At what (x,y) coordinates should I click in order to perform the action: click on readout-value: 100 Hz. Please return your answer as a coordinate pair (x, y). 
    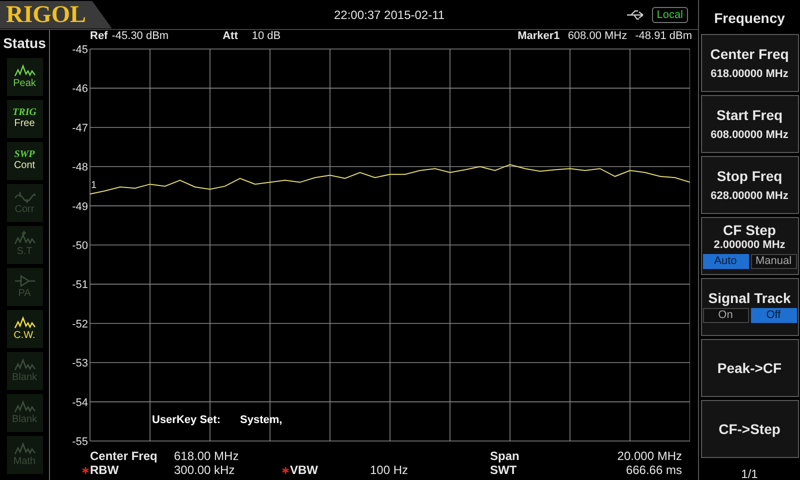
    Looking at the image, I should click on (389, 470).